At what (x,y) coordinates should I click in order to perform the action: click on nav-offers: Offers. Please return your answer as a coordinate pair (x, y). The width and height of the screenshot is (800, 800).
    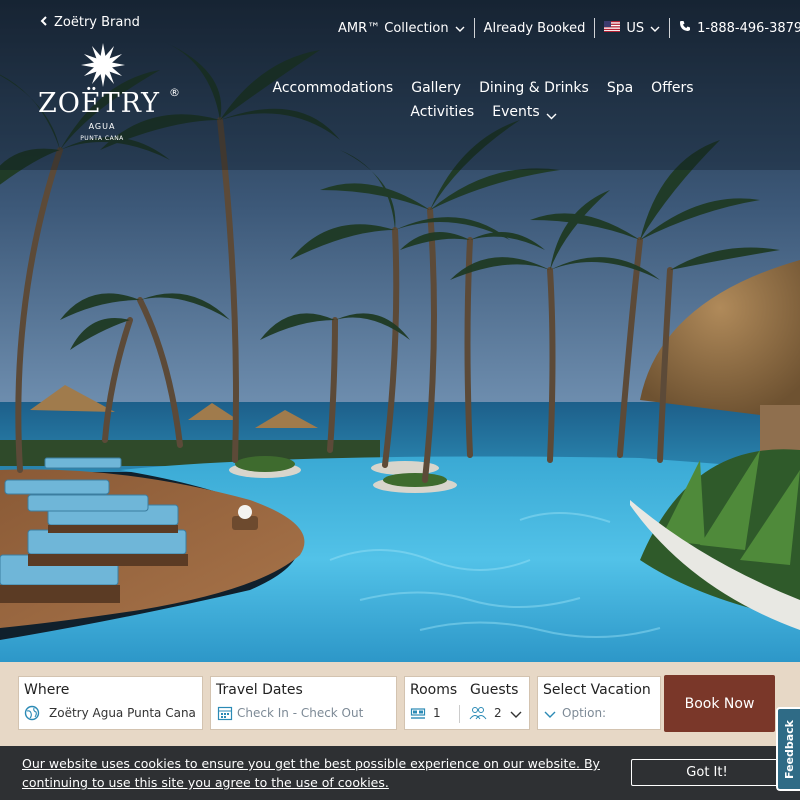
    Looking at the image, I should click on (672, 88).